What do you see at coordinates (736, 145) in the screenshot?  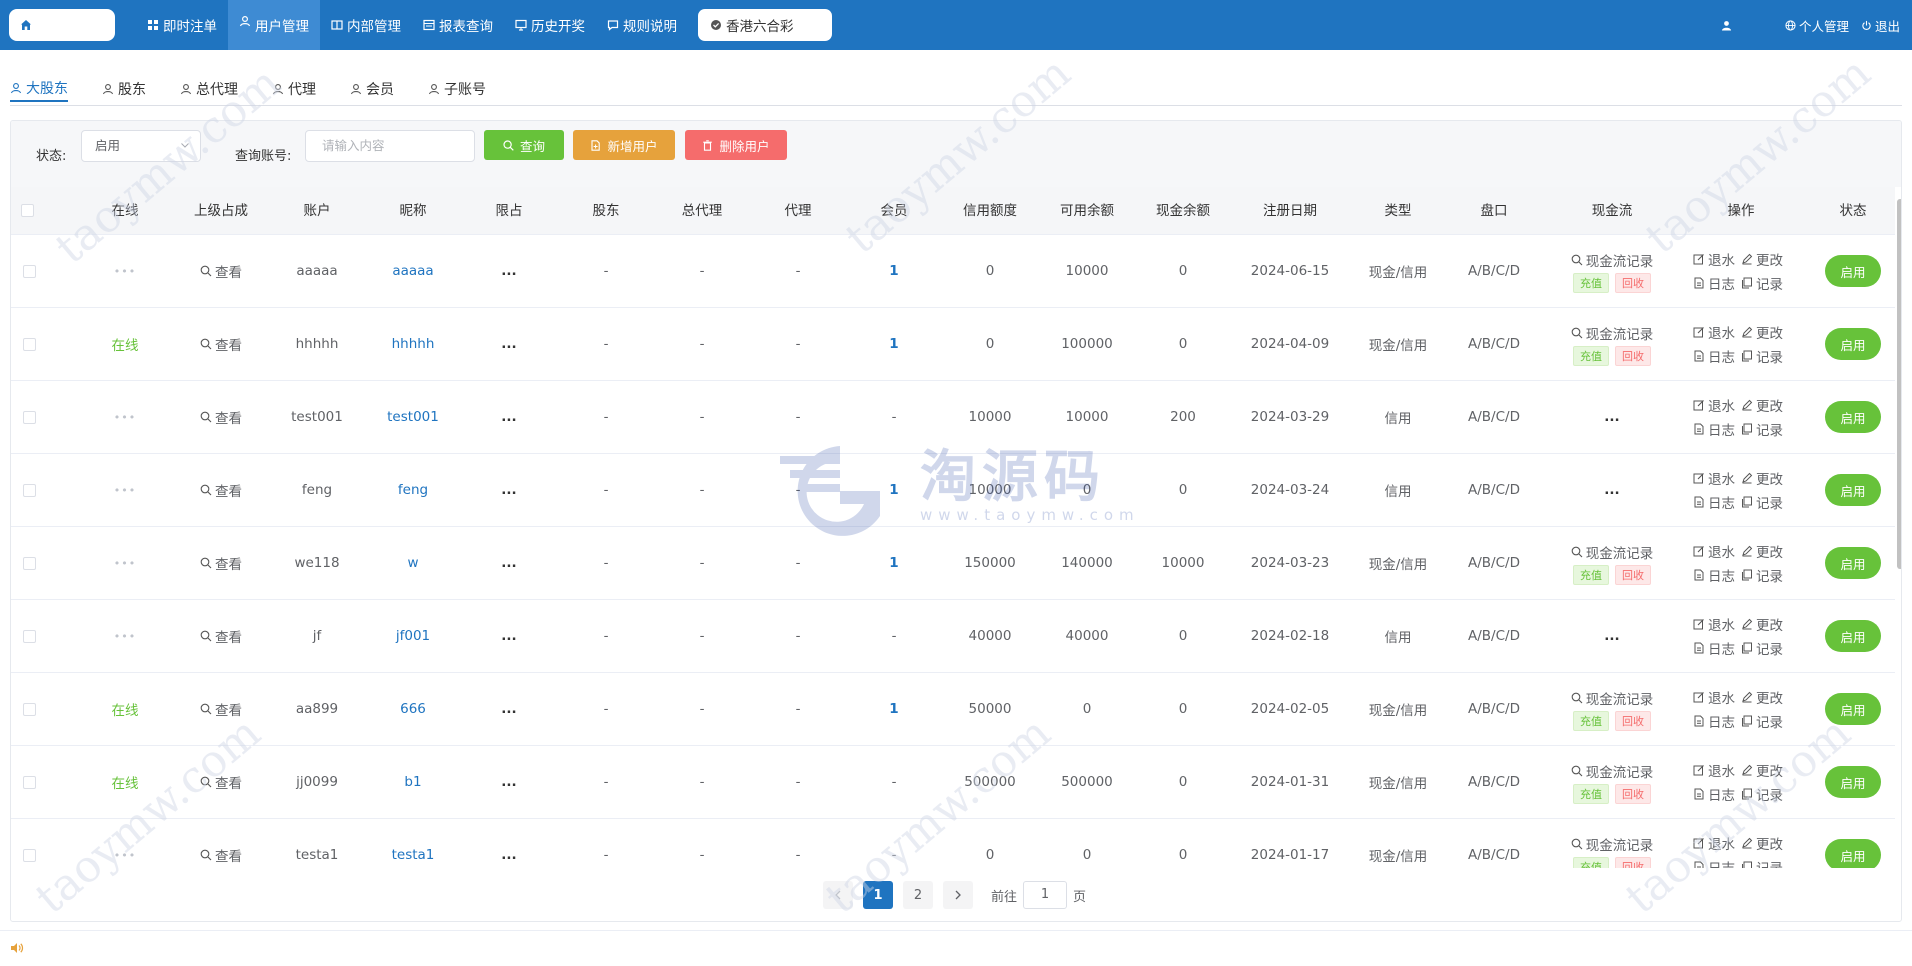 I see `delete-user-button: 删除用户` at bounding box center [736, 145].